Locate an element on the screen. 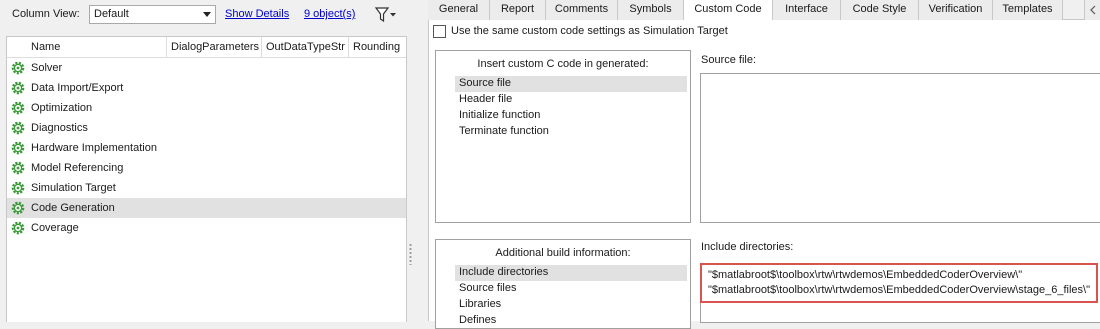  tree-item-label: Solver is located at coordinates (47, 68).